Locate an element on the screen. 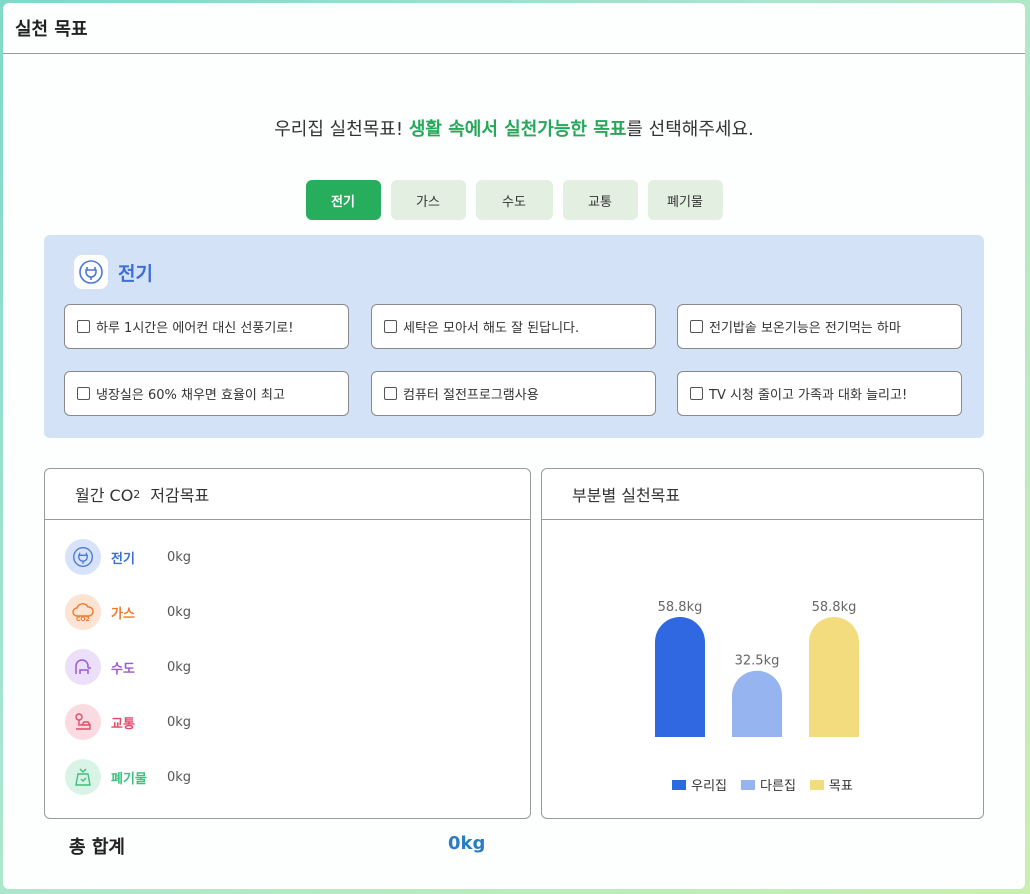 The height and width of the screenshot is (894, 1030). legend-label: 우리집 is located at coordinates (709, 786).